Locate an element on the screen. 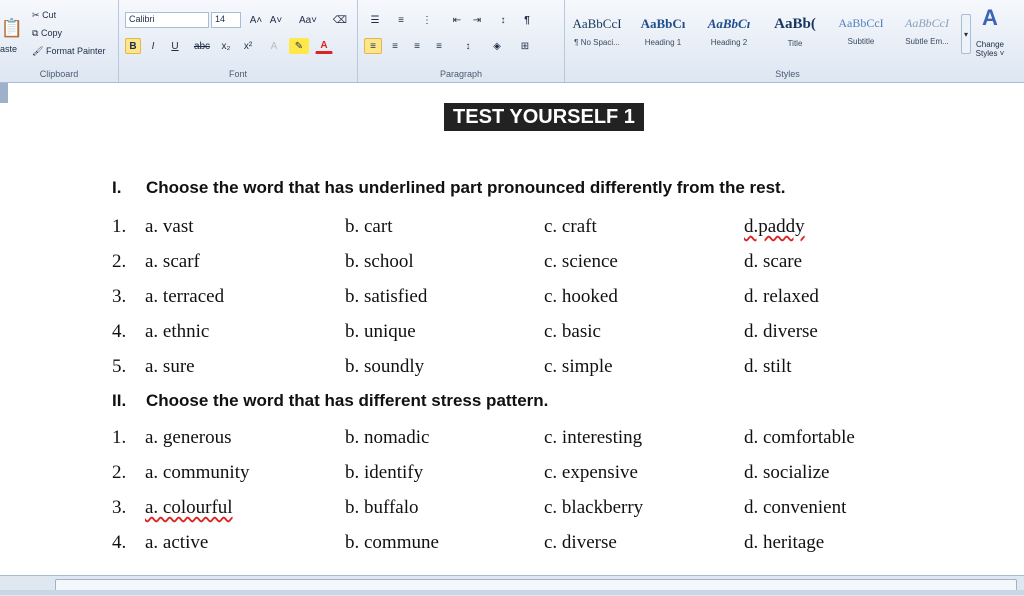 The image size is (1024, 596). italic-button: I is located at coordinates (153, 46).